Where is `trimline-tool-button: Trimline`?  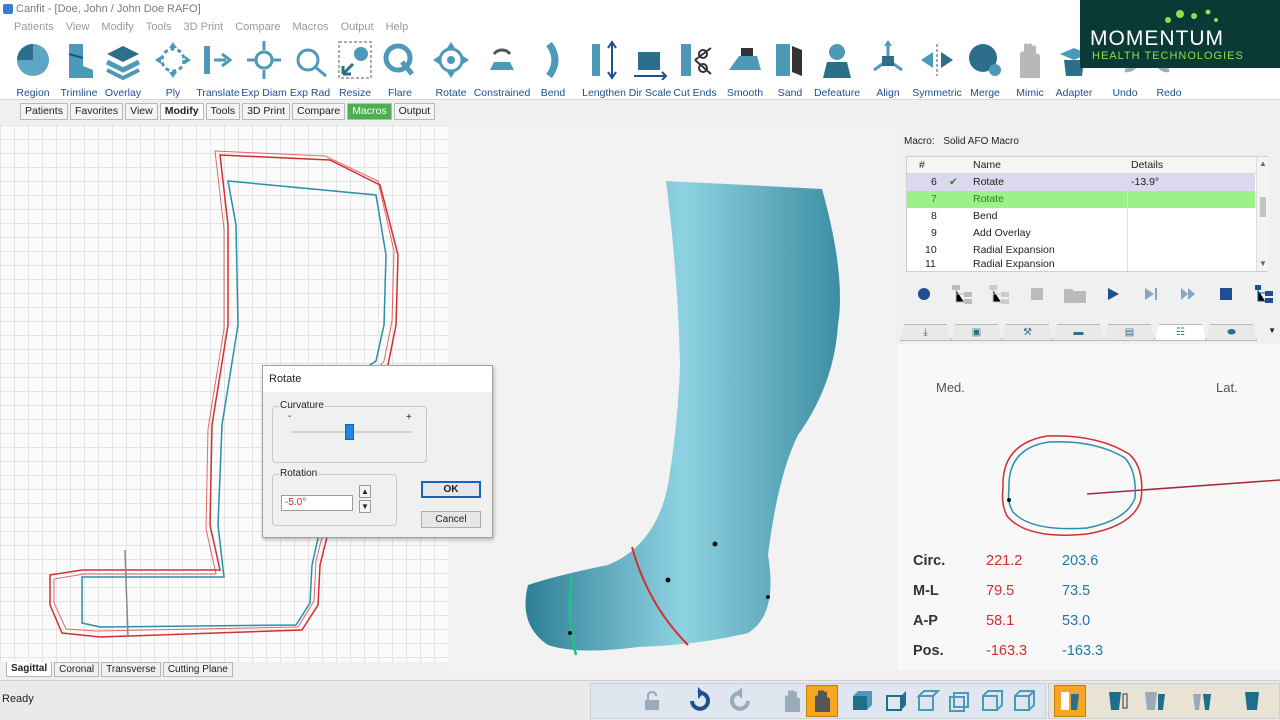
trimline-tool-button: Trimline is located at coordinates (79, 68).